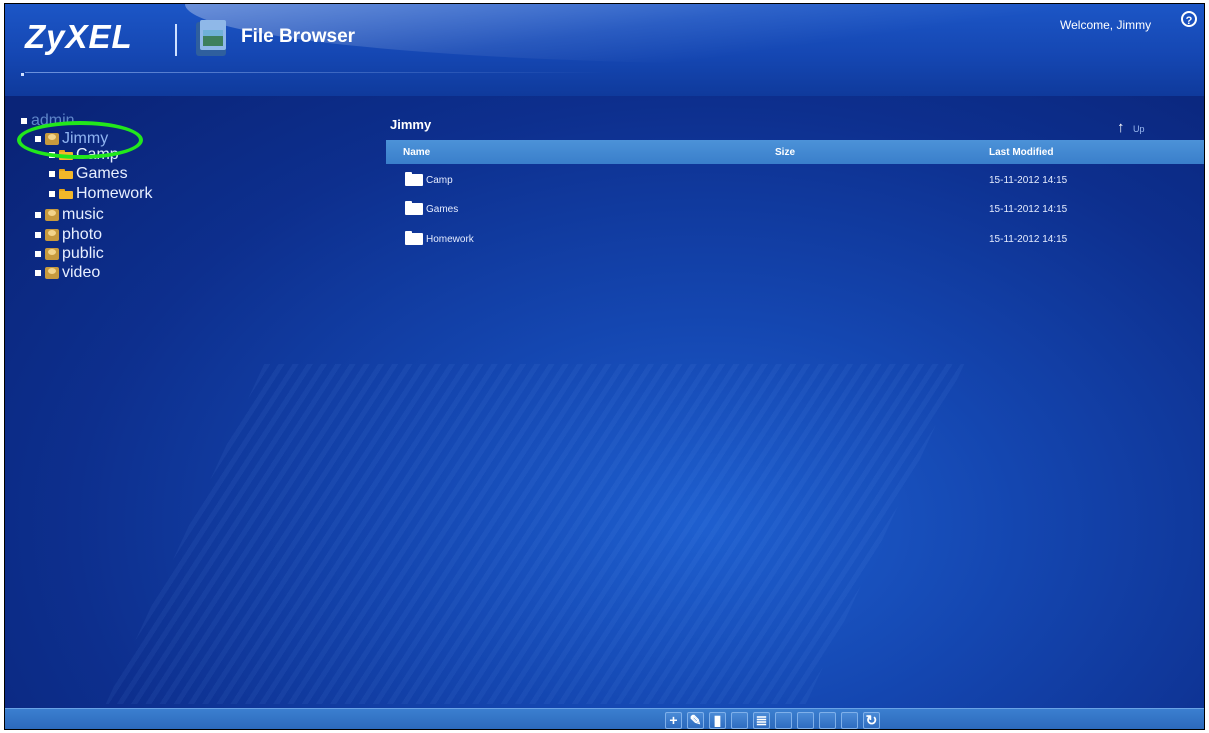  I want to click on download-button, so click(849, 720).